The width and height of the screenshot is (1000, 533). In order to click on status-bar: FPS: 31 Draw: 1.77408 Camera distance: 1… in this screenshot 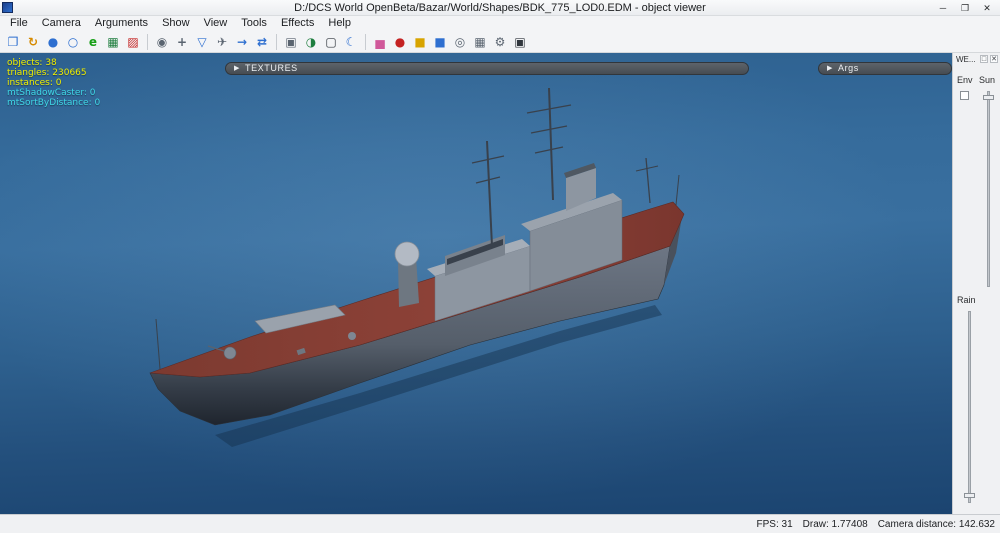, I will do `click(500, 523)`.